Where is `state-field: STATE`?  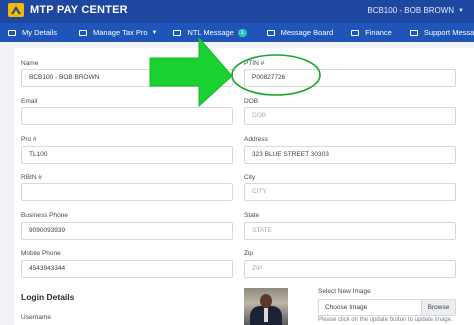
state-field: STATE is located at coordinates (350, 231).